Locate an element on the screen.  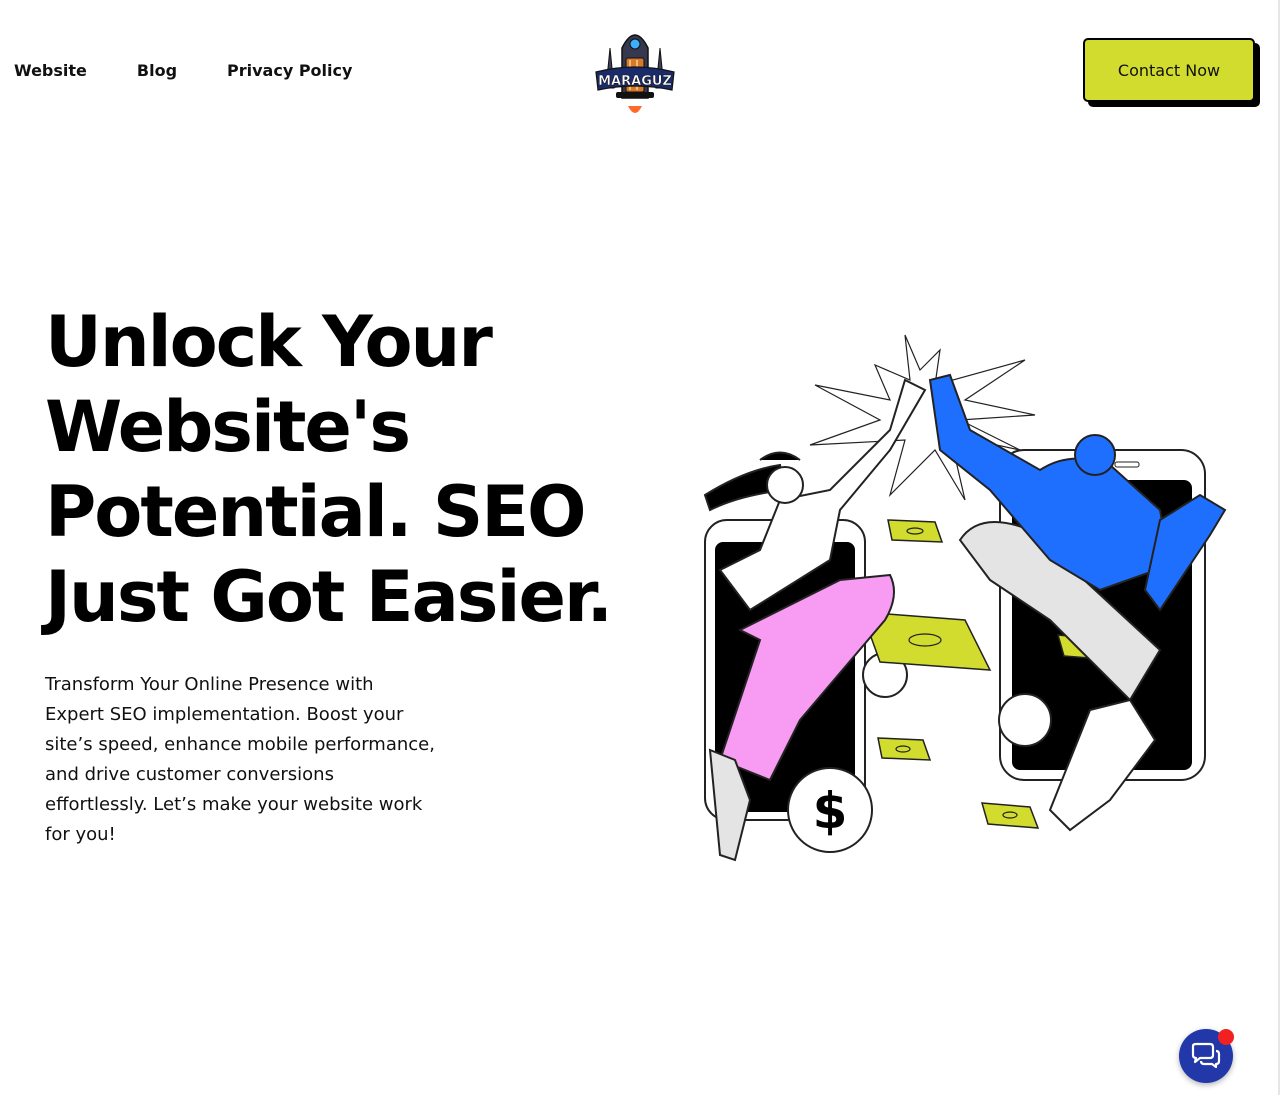
flame-icon is located at coordinates (635, 109).